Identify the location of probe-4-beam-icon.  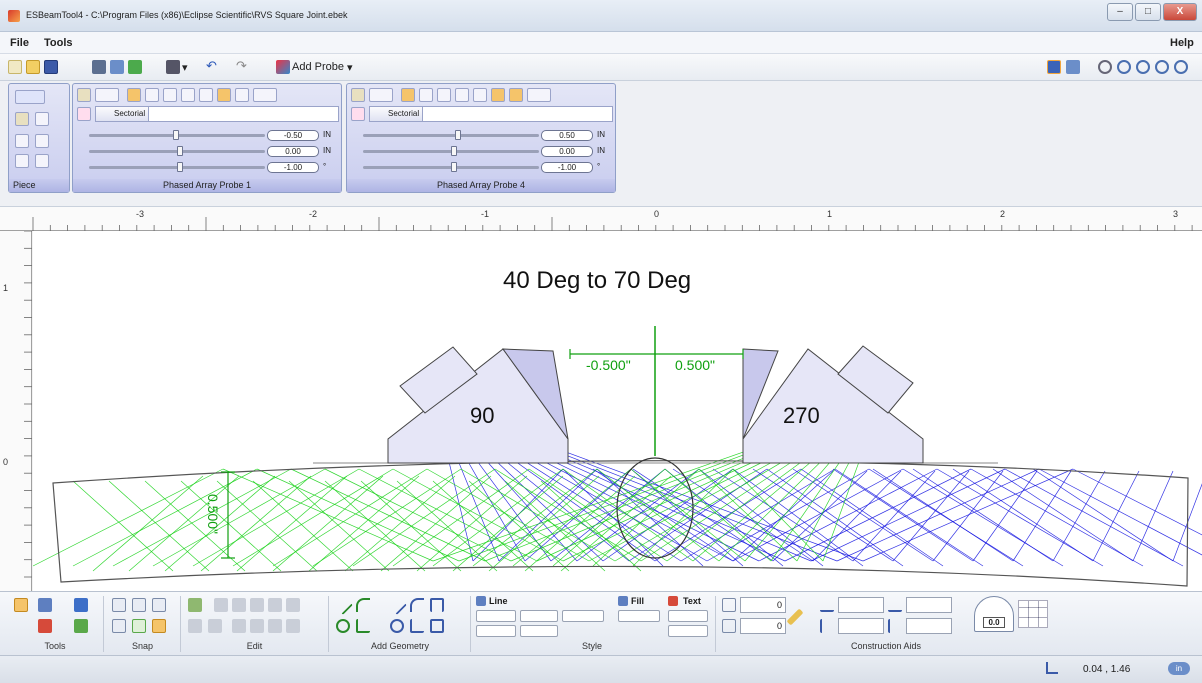
(408, 95).